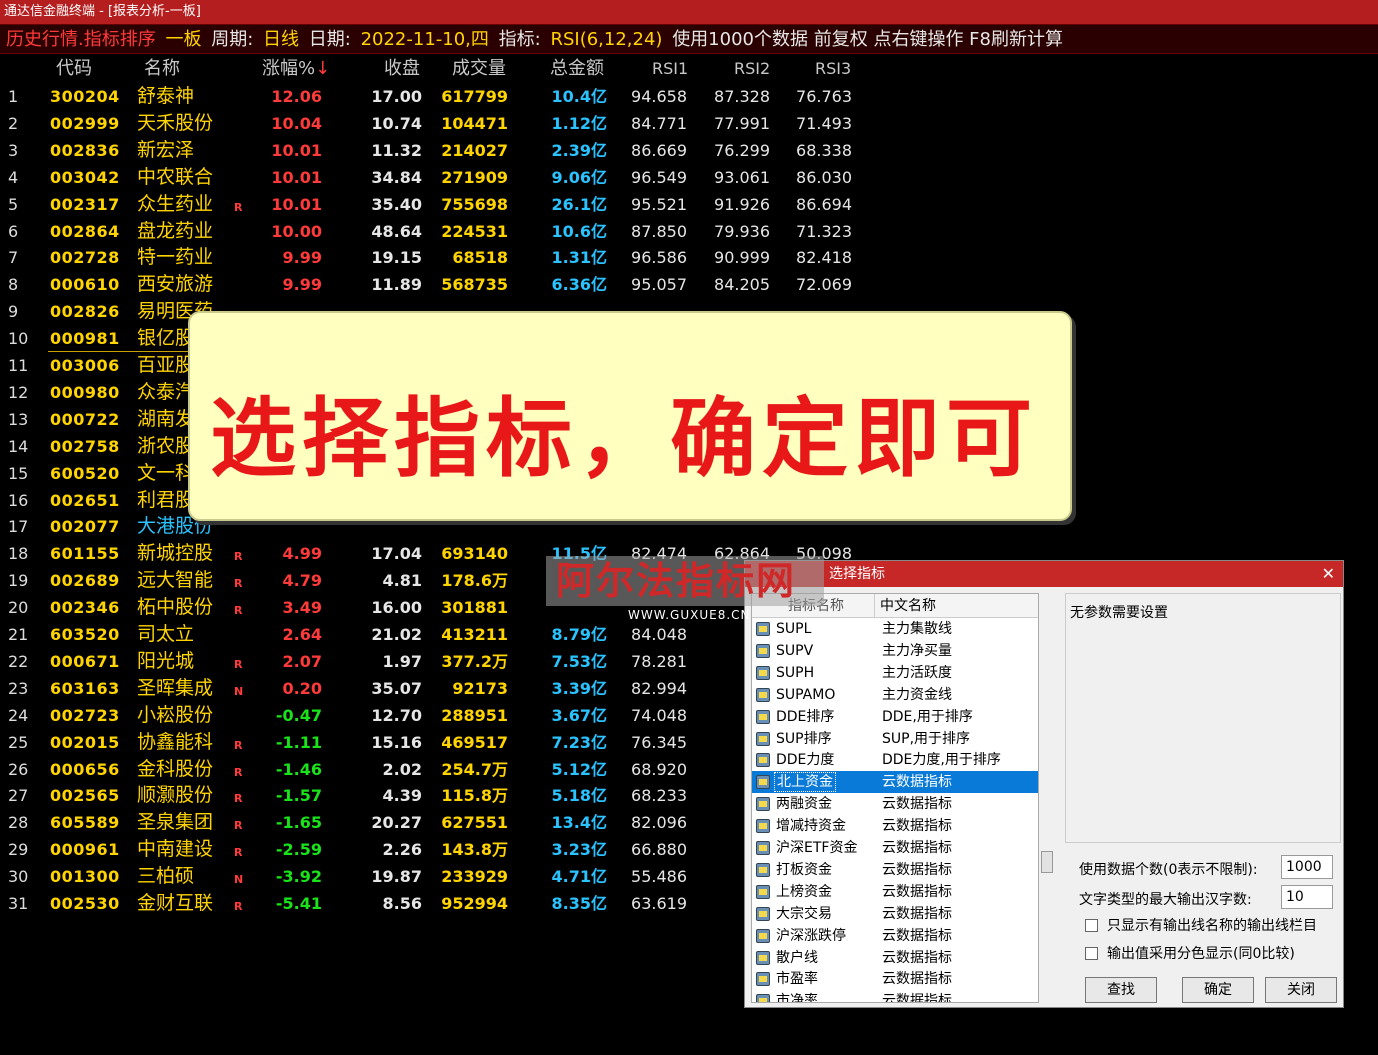 Image resolution: width=1378 pixels, height=1055 pixels. Describe the element at coordinates (430, 795) in the screenshot. I see `table-row: 27 002565 顺灏股份 R -1.57 4.39 115.8万 5.18亿 68.233` at that location.